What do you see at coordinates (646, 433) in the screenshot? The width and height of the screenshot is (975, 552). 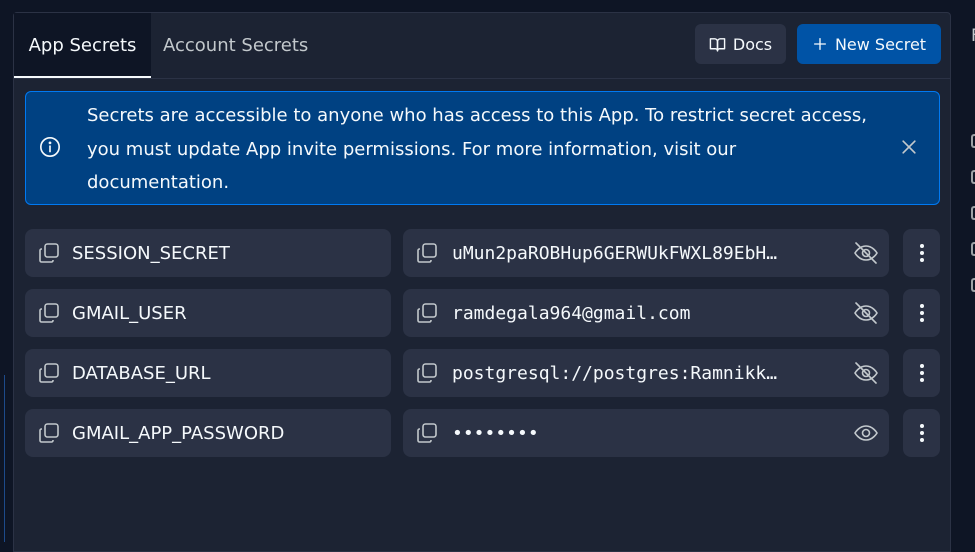 I see `secret-value-cell: ••••••••` at bounding box center [646, 433].